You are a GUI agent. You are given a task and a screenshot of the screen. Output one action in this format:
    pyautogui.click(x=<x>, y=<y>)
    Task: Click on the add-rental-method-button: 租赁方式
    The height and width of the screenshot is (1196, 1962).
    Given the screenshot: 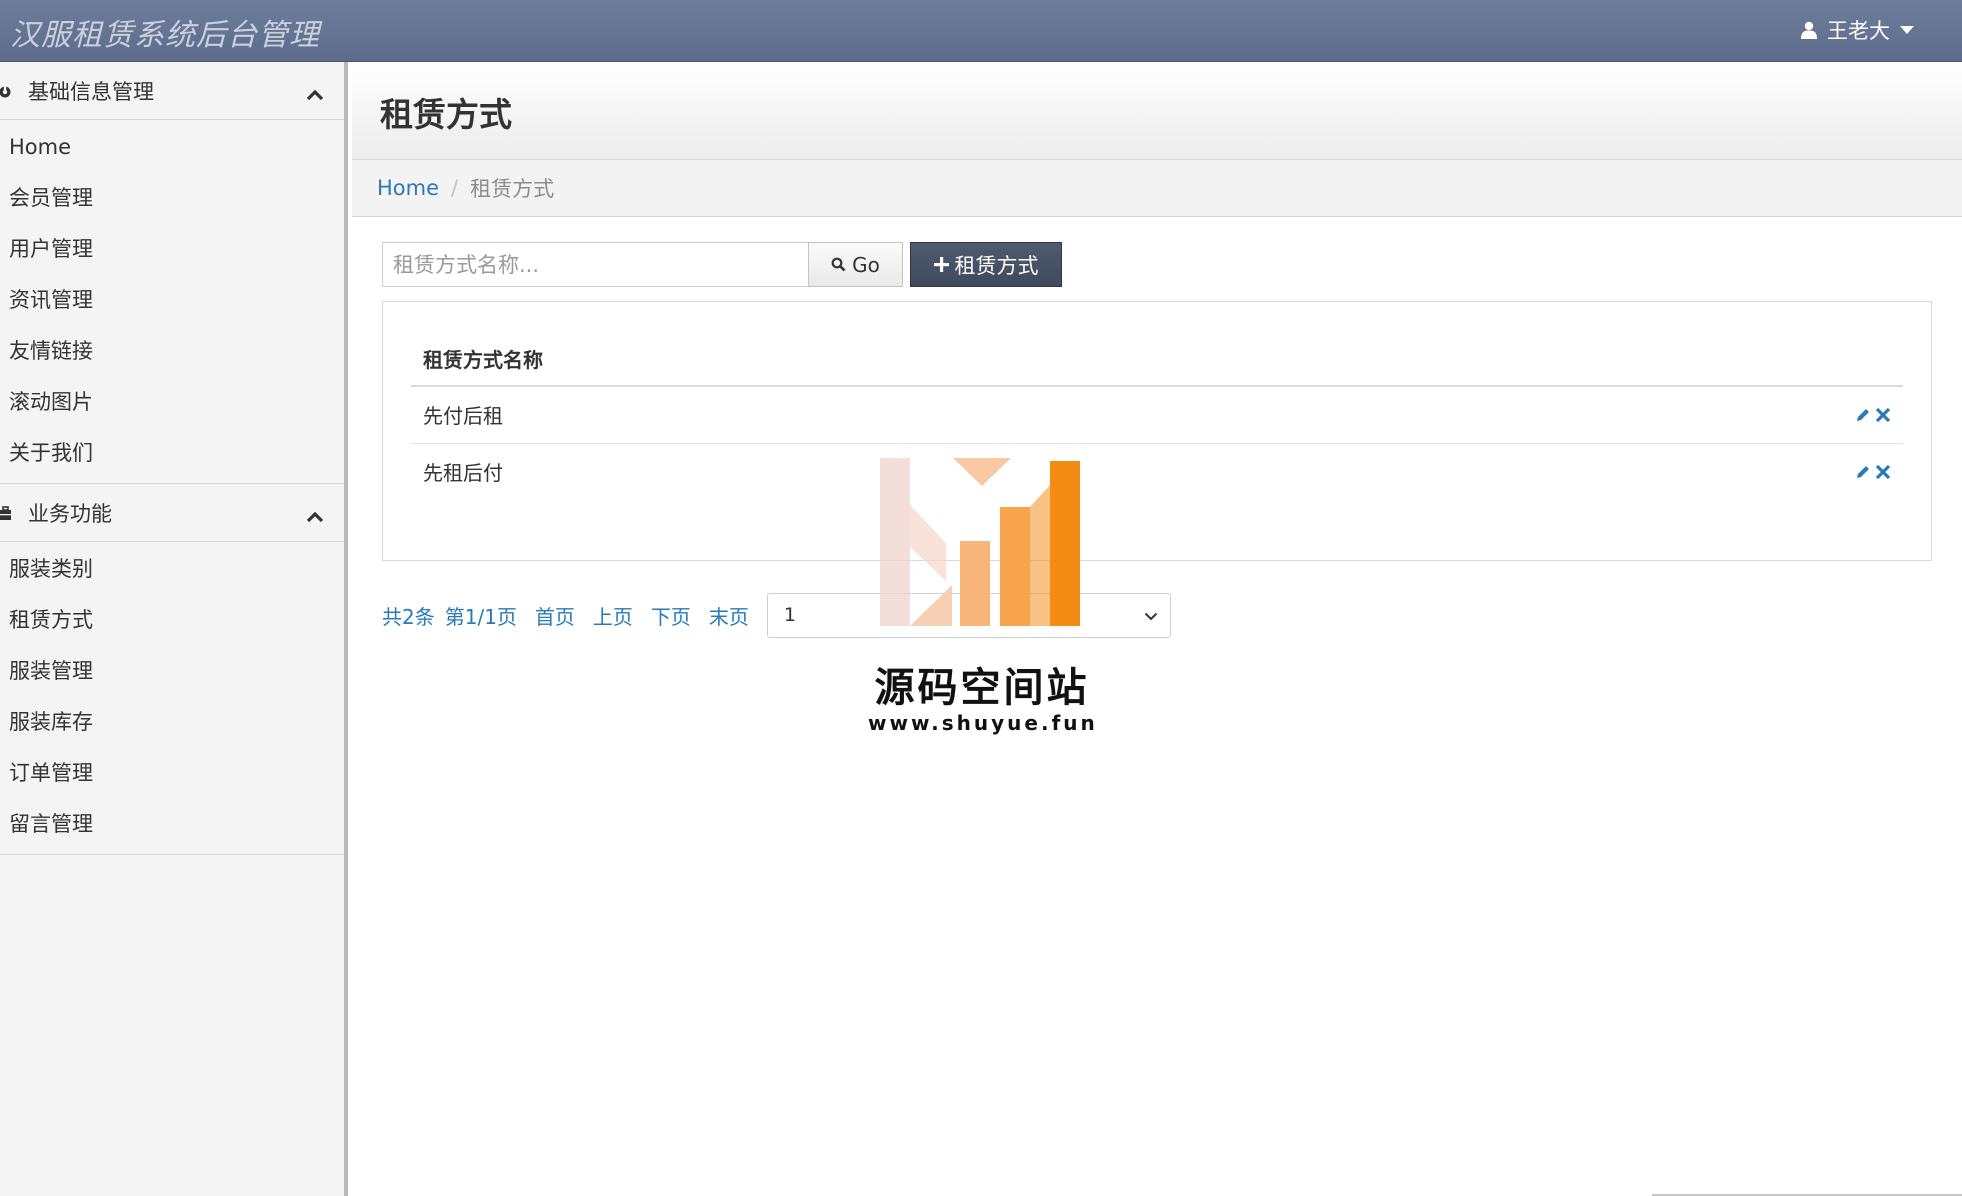 What is the action you would take?
    pyautogui.click(x=986, y=264)
    